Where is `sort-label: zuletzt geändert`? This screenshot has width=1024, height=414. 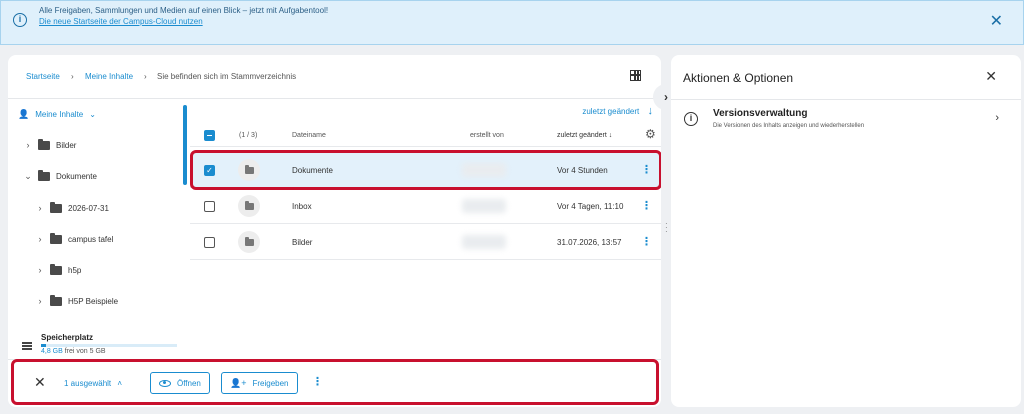 sort-label: zuletzt geändert is located at coordinates (611, 111).